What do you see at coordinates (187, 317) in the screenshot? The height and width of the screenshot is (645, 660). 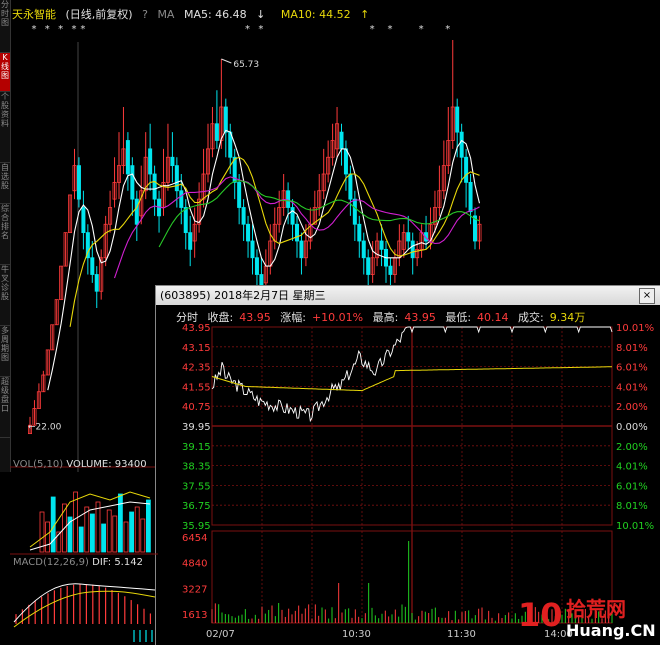 I see `stats-mode: 分时` at bounding box center [187, 317].